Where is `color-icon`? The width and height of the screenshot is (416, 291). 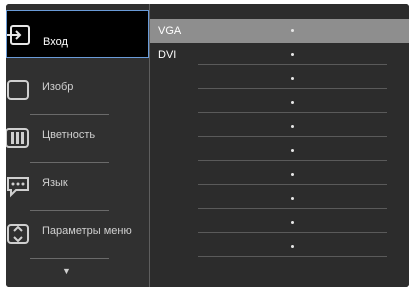
color-icon is located at coordinates (19, 138).